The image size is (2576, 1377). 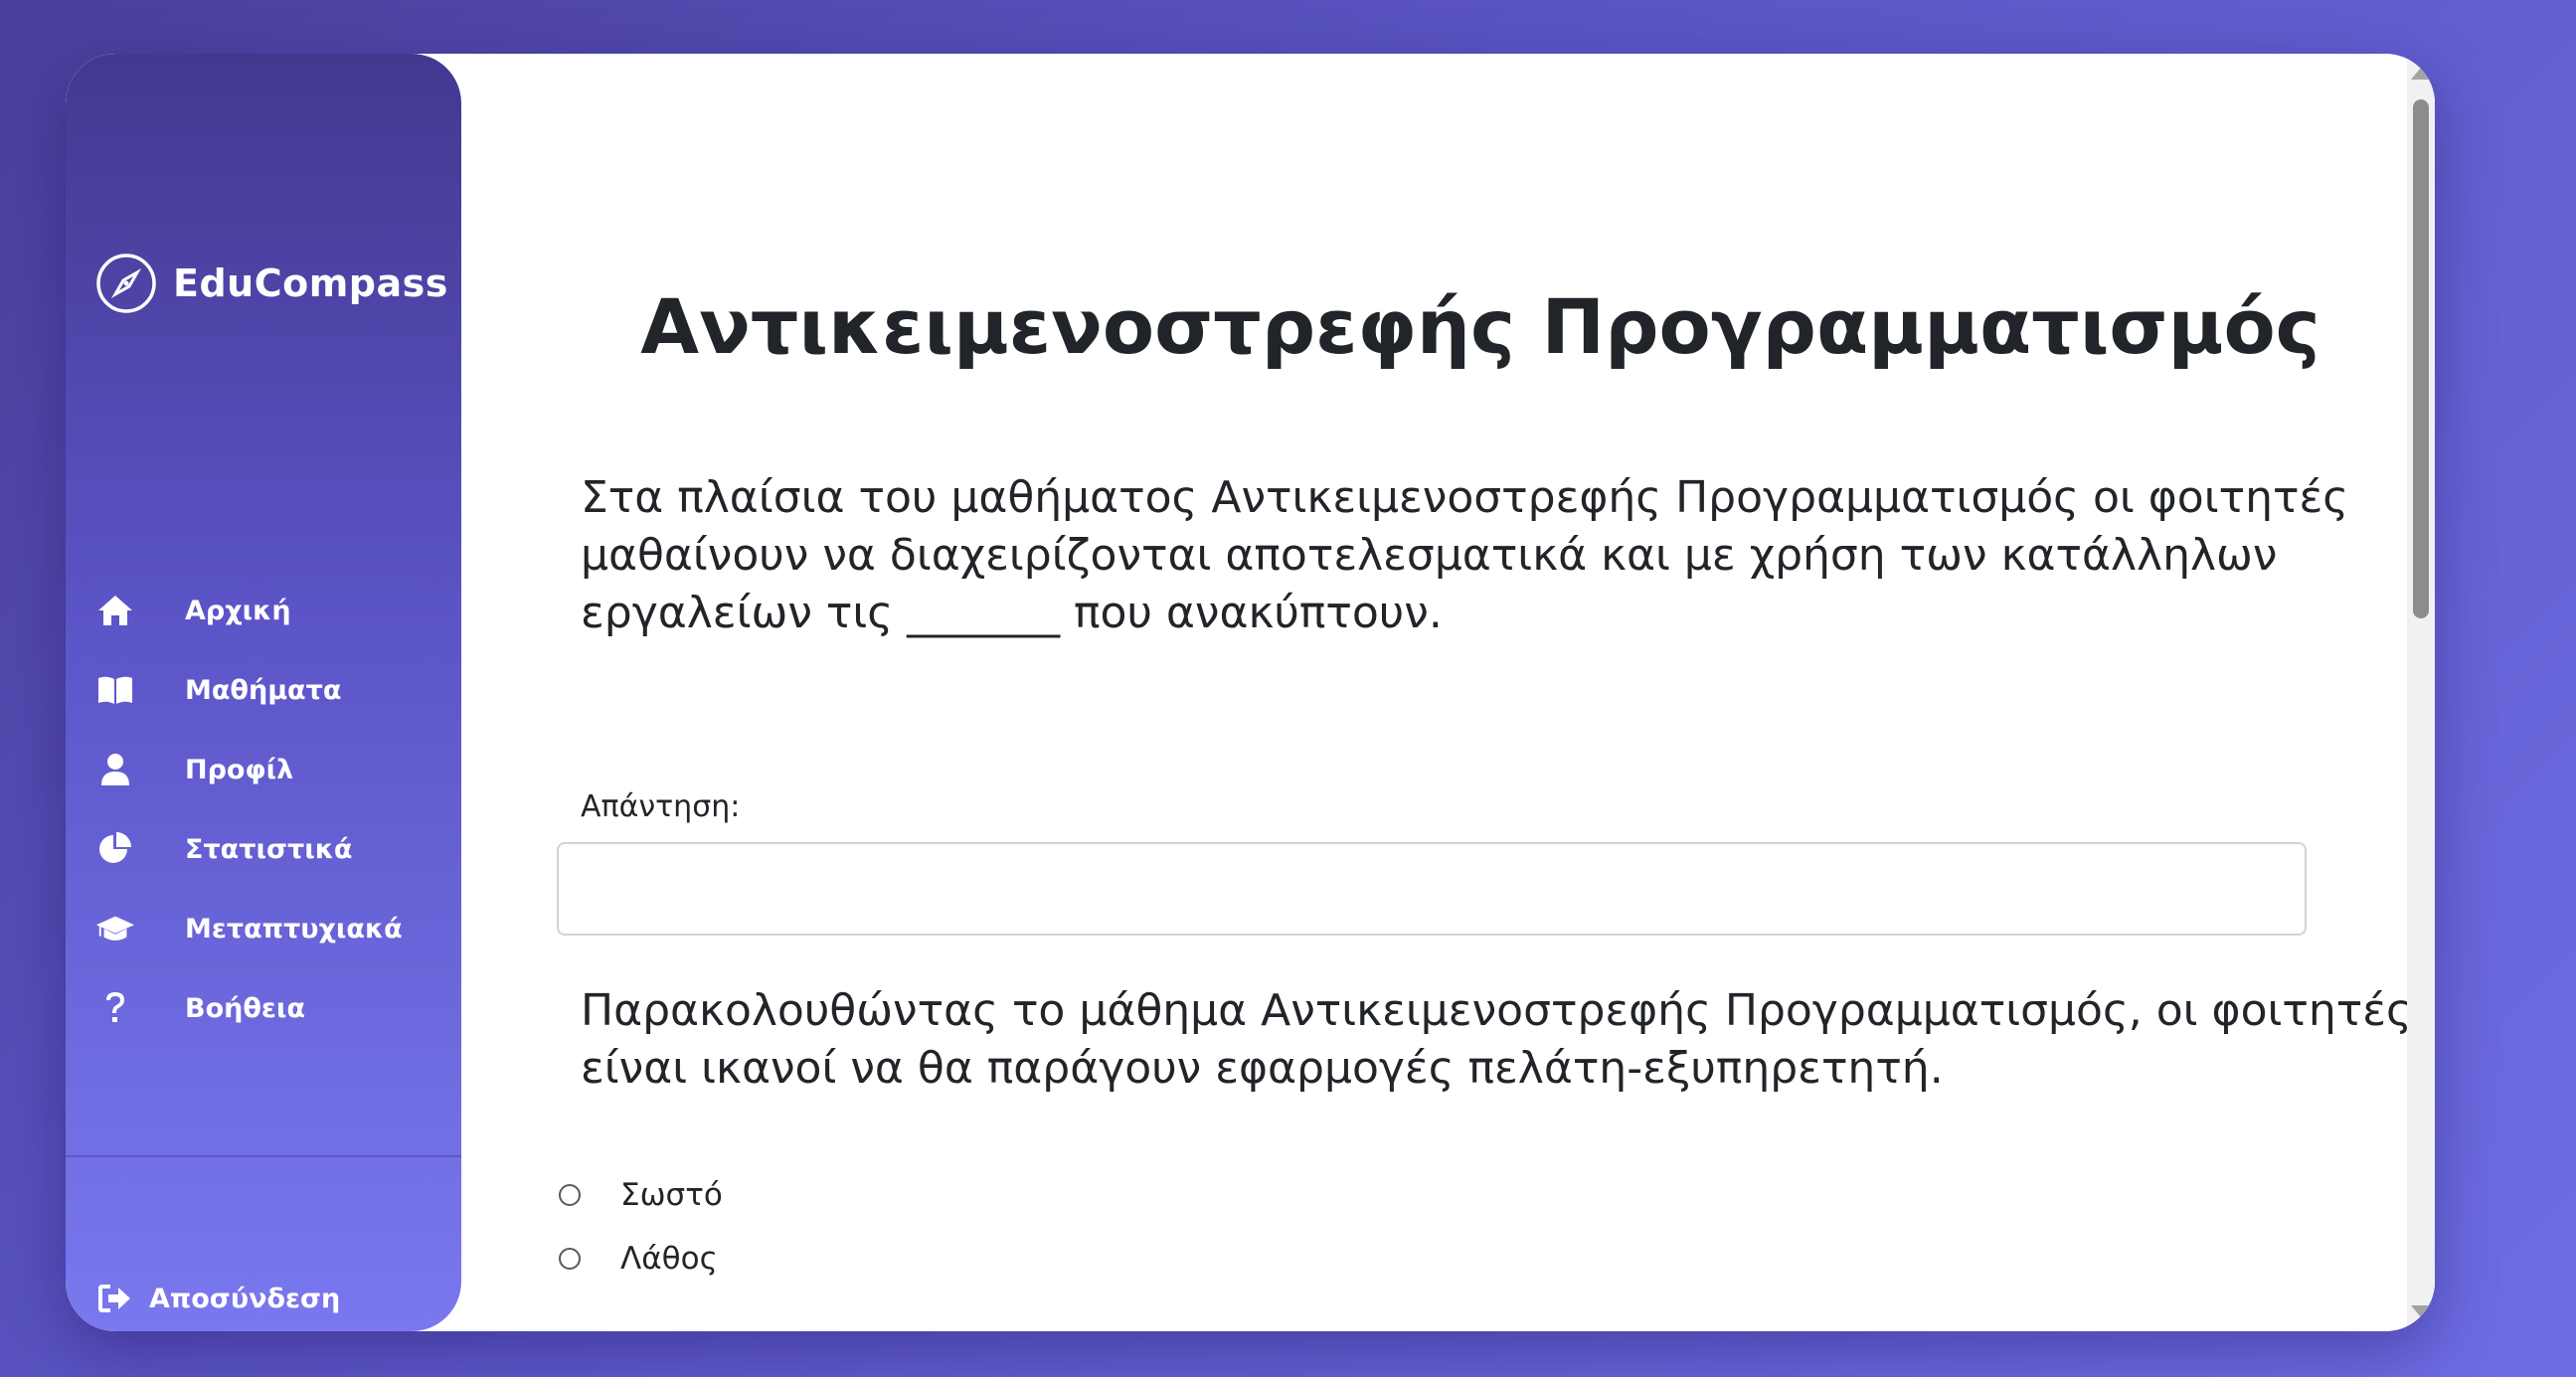 I want to click on sidebar-item-label: Μεταπτυχιακά, so click(x=294, y=929).